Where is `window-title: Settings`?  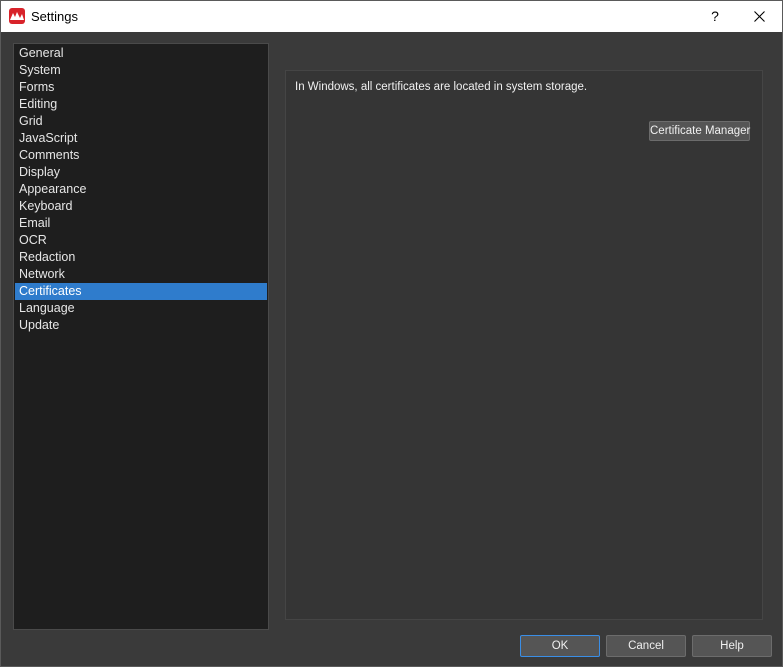
window-title: Settings is located at coordinates (54, 16).